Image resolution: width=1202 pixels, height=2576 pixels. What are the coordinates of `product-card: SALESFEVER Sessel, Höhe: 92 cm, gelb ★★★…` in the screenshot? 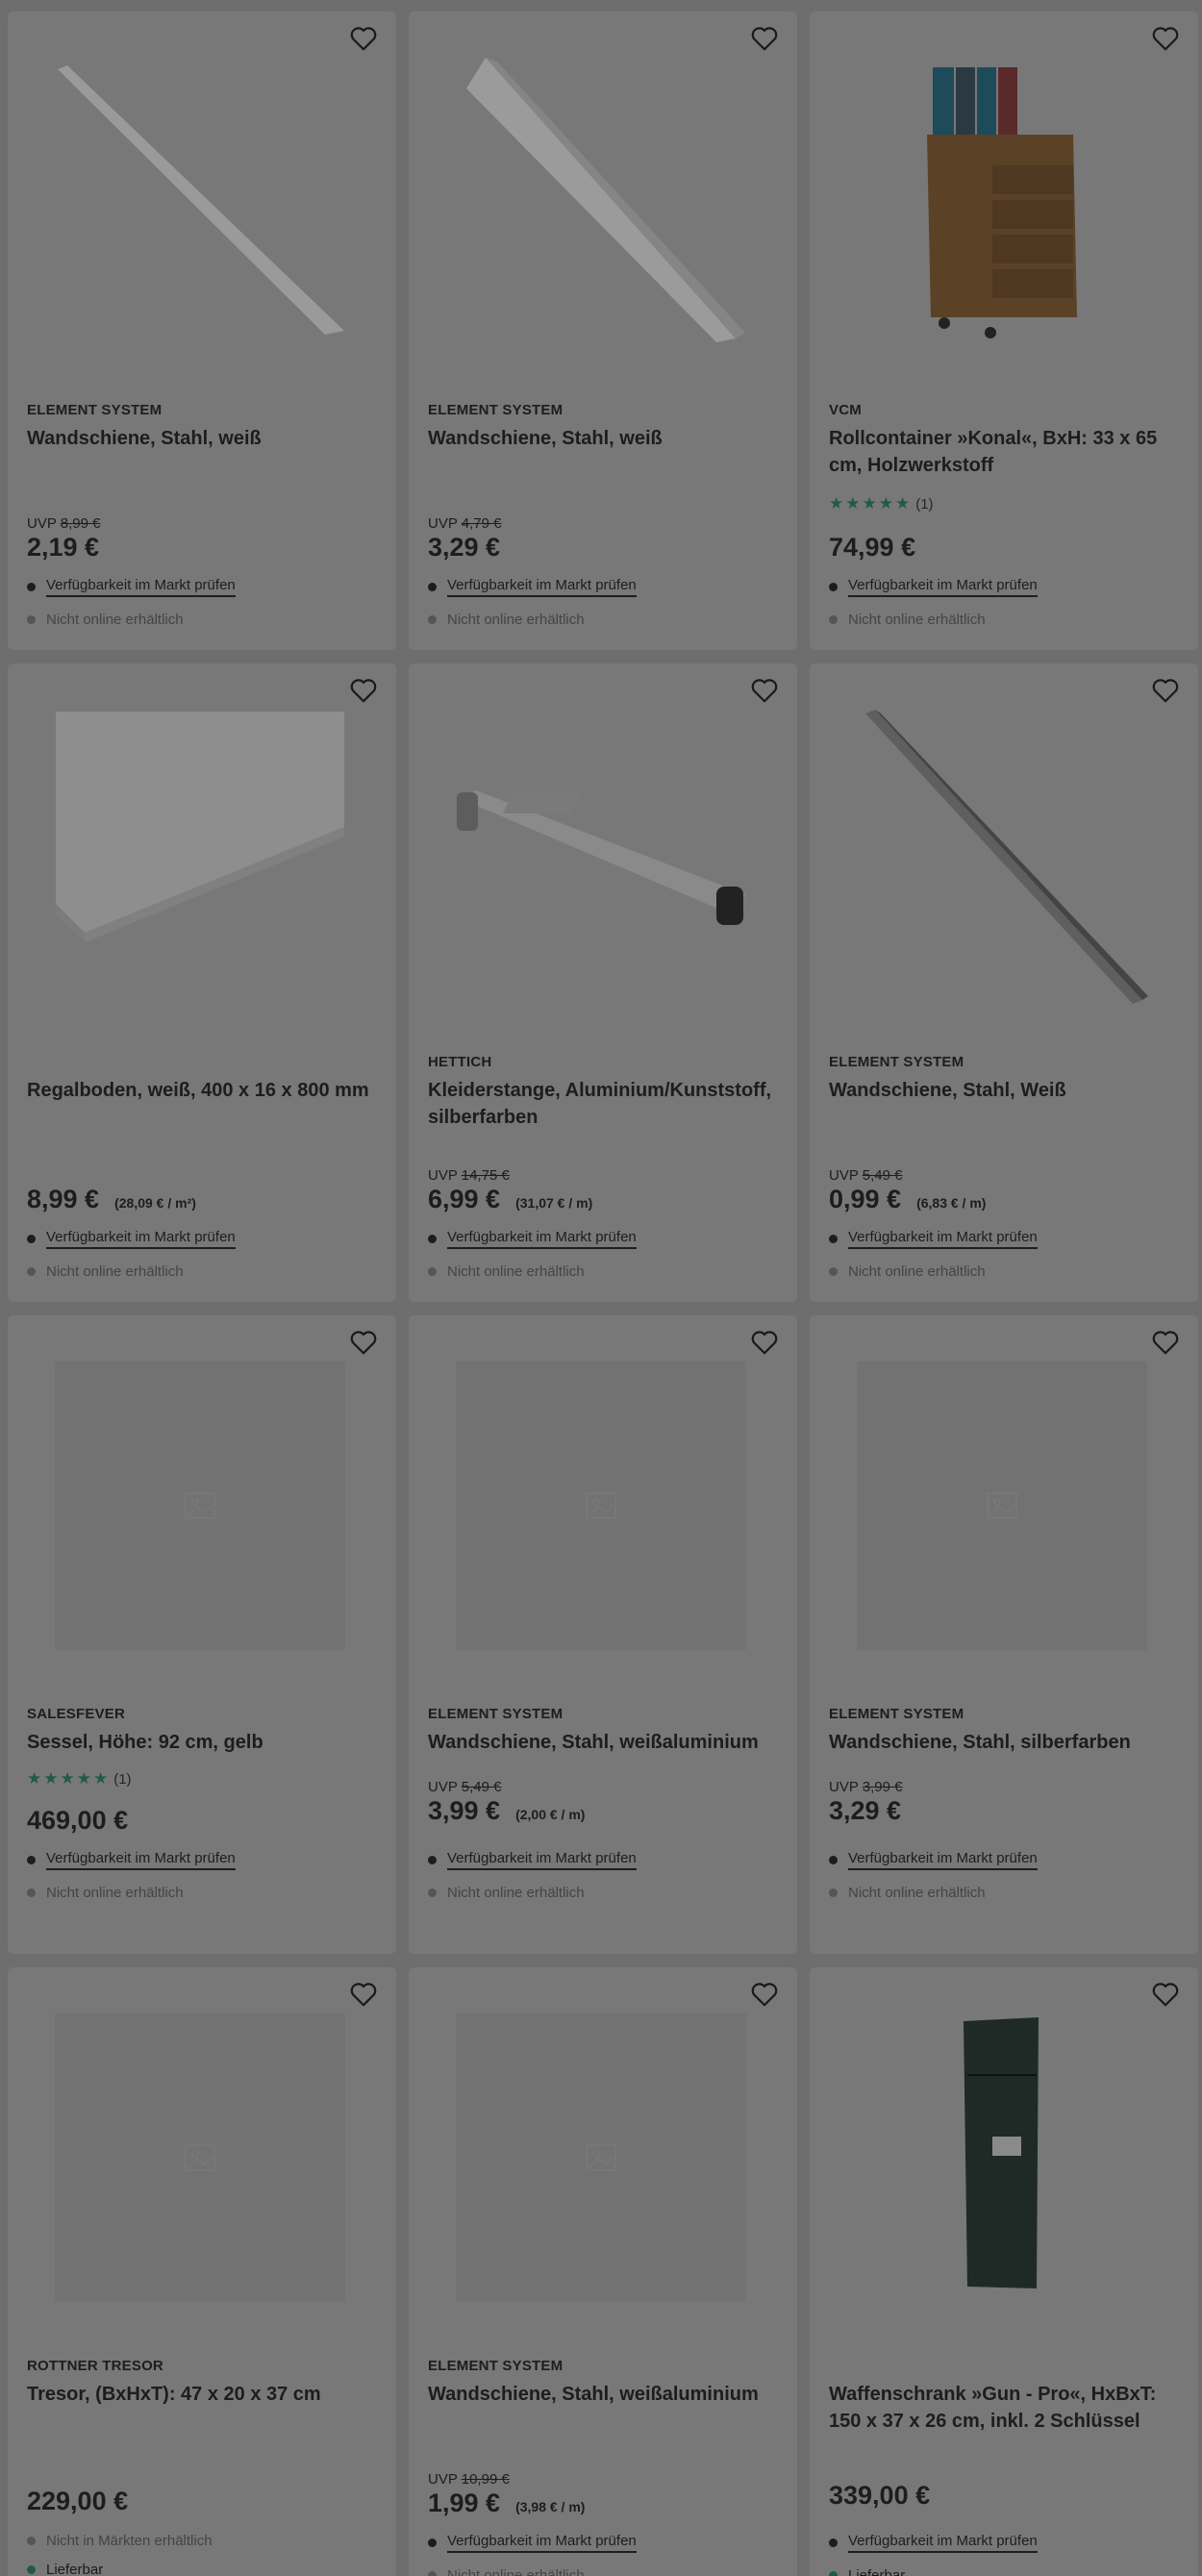 It's located at (202, 1634).